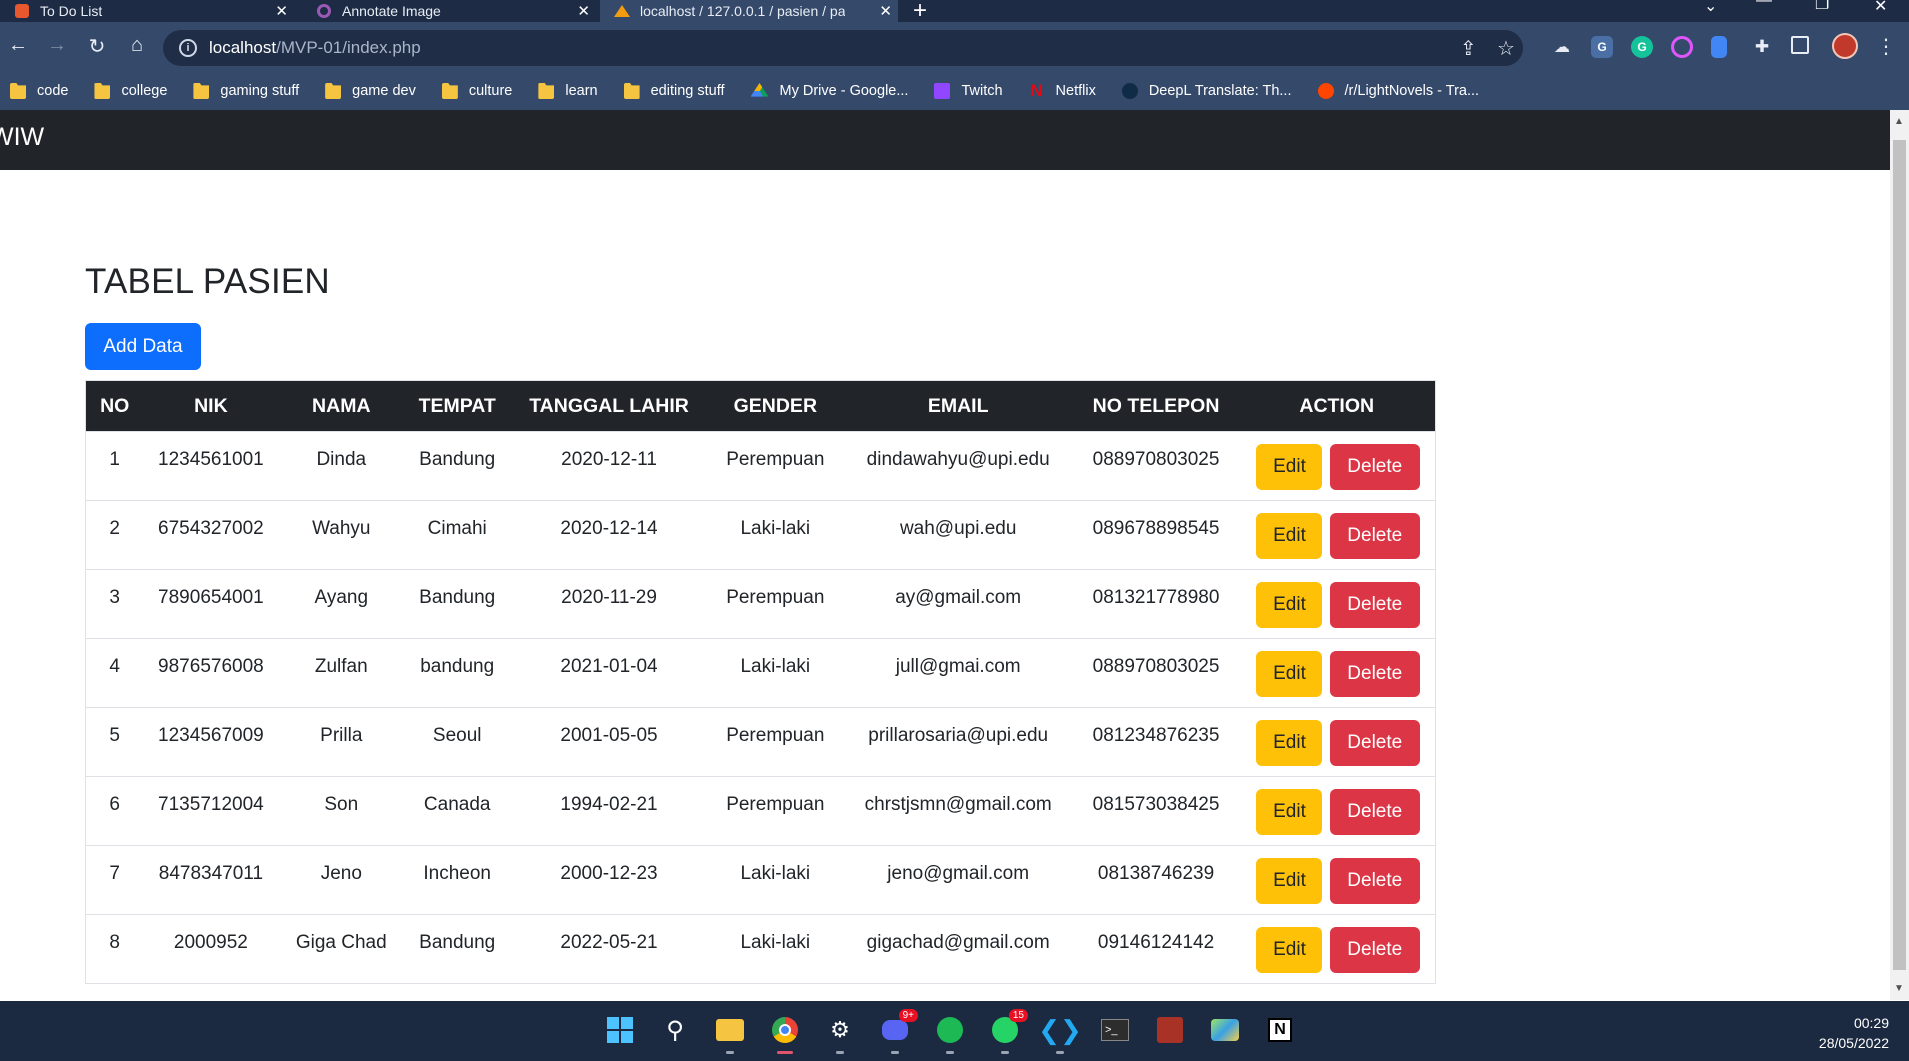 The image size is (1909, 1061). I want to click on bookmark-gaming-stuff: gaming stuff, so click(246, 91).